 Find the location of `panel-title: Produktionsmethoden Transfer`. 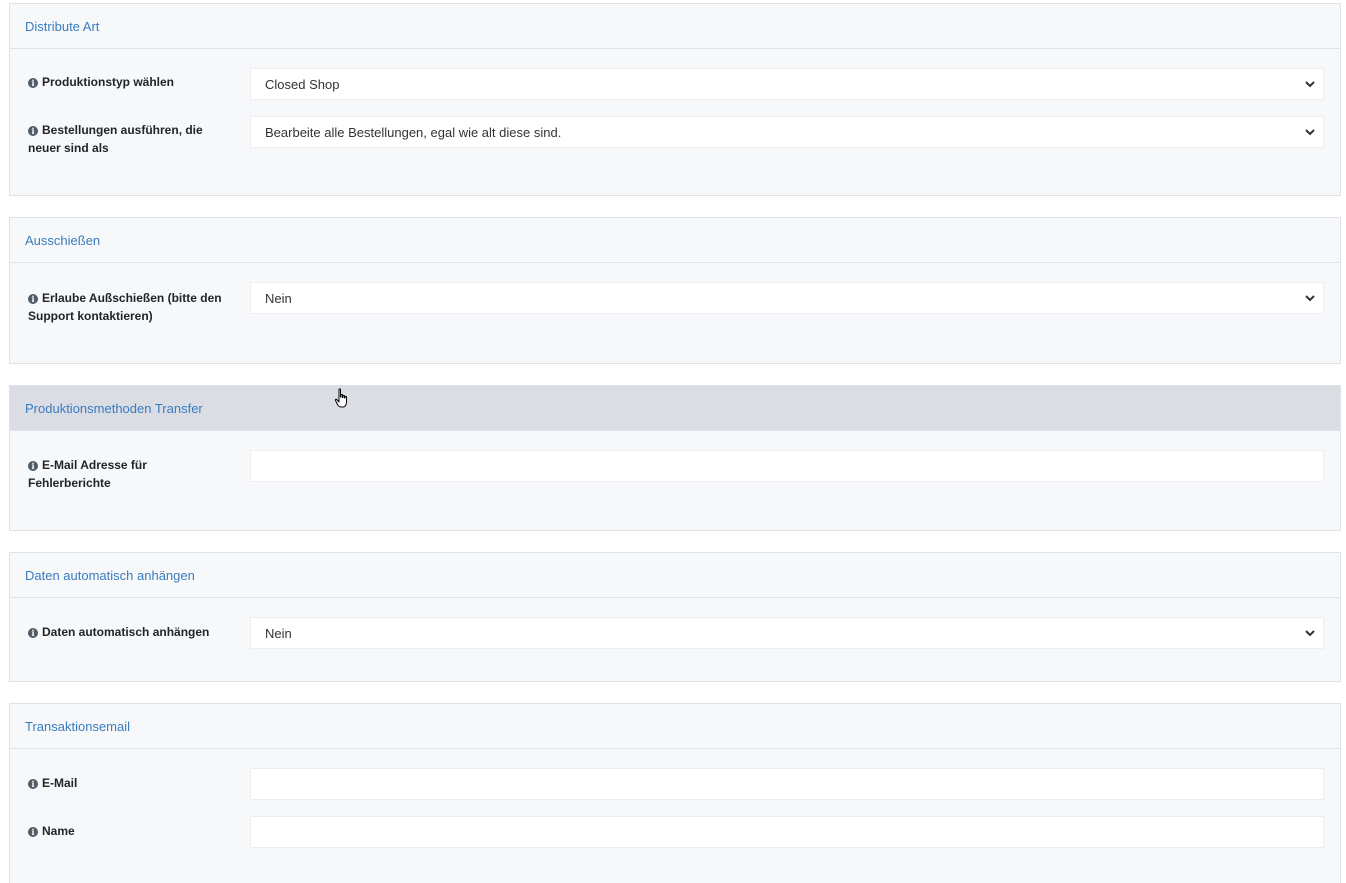

panel-title: Produktionsmethoden Transfer is located at coordinates (114, 408).